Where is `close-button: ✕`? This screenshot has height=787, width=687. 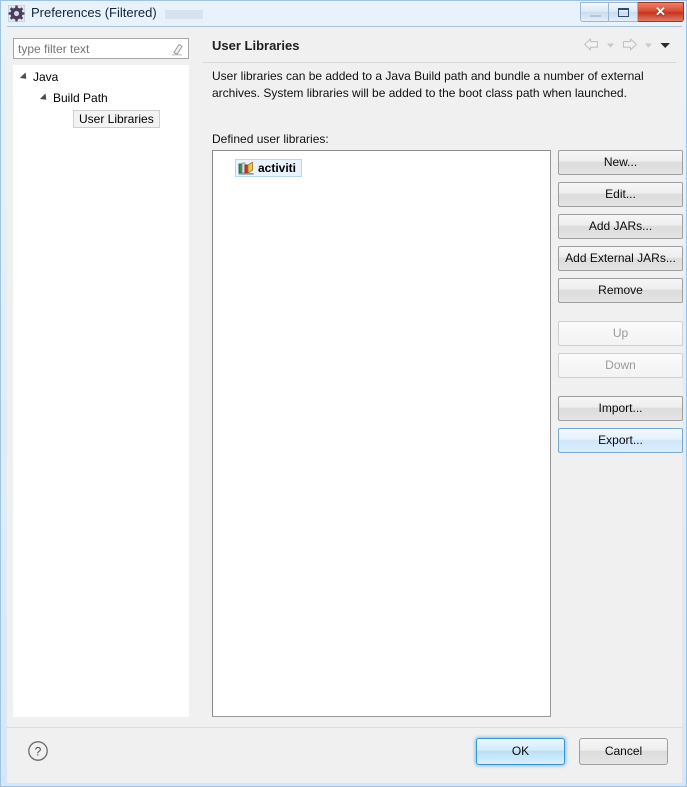 close-button: ✕ is located at coordinates (661, 12).